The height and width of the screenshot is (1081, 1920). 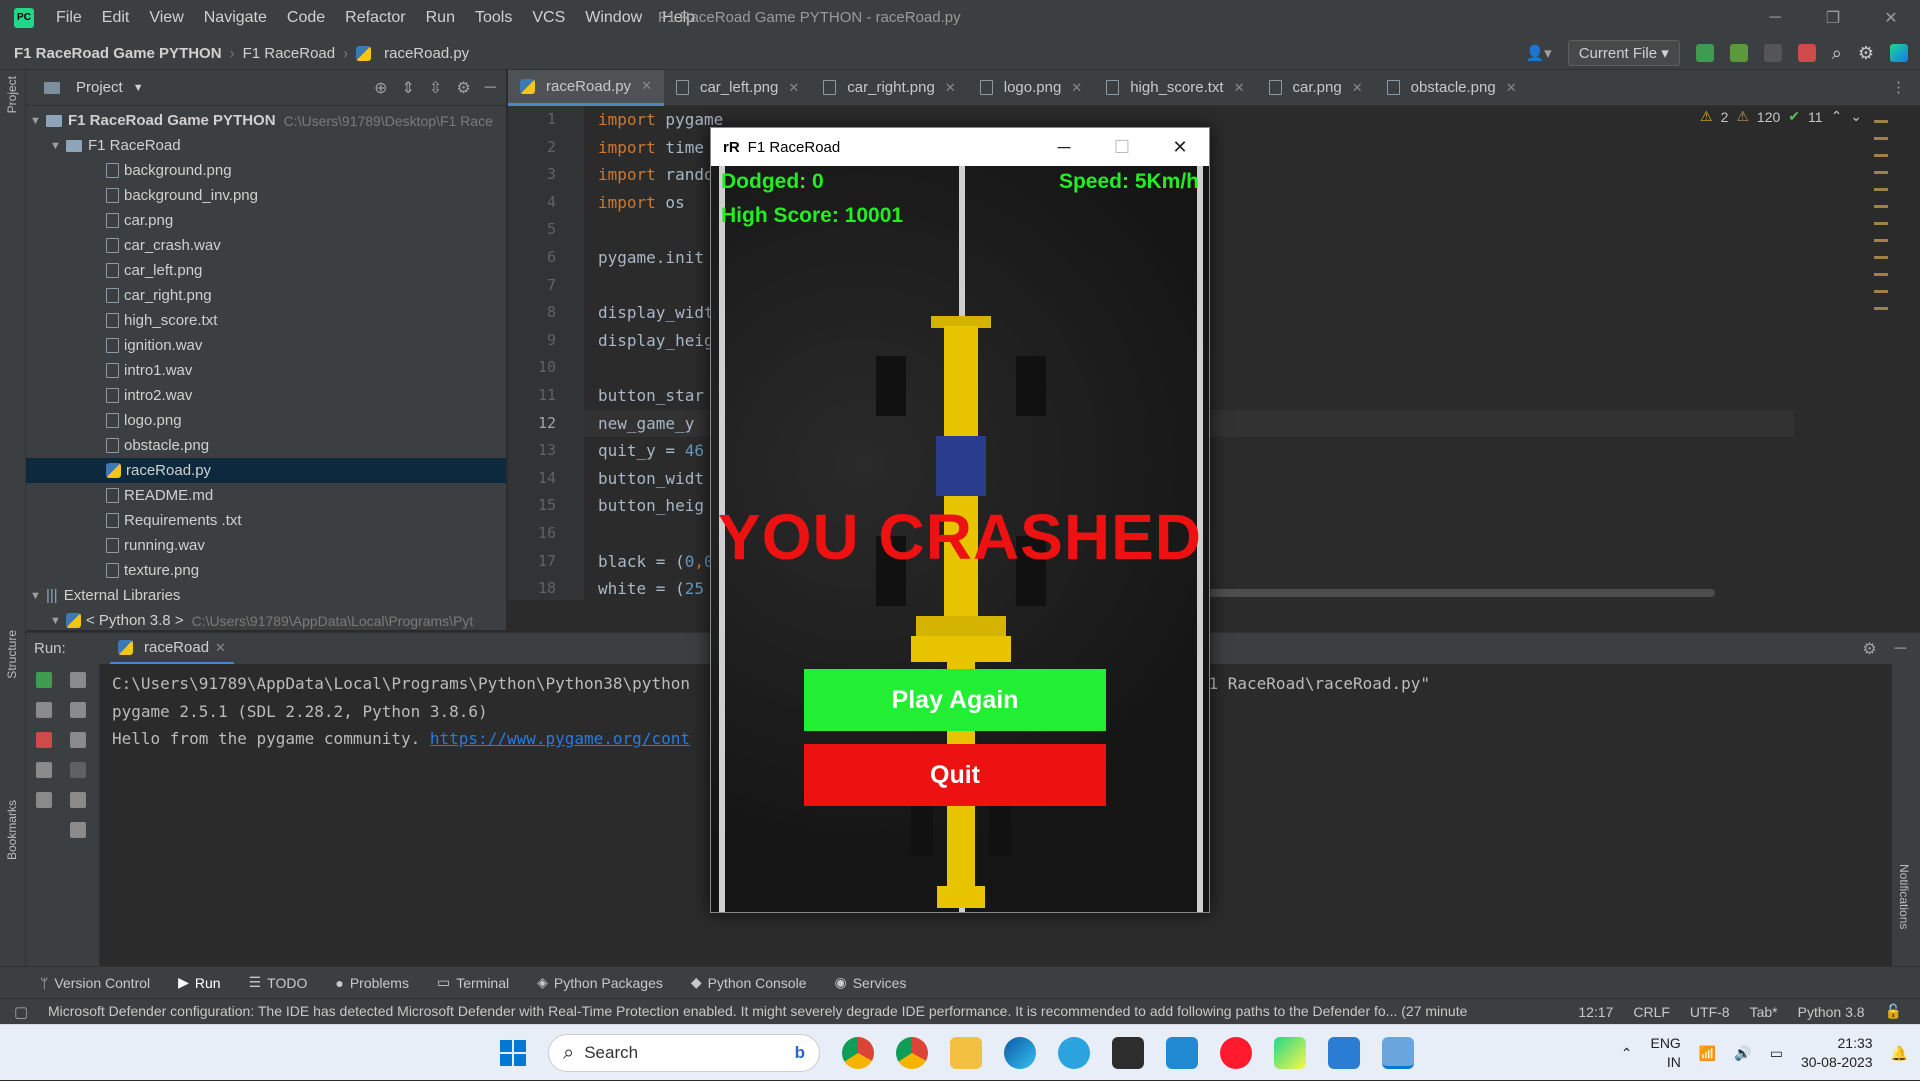 I want to click on inspection-widget: ⚠ 2 ⚠ 120 ✔ 11 ⌃ ⌄, so click(x=1781, y=116).